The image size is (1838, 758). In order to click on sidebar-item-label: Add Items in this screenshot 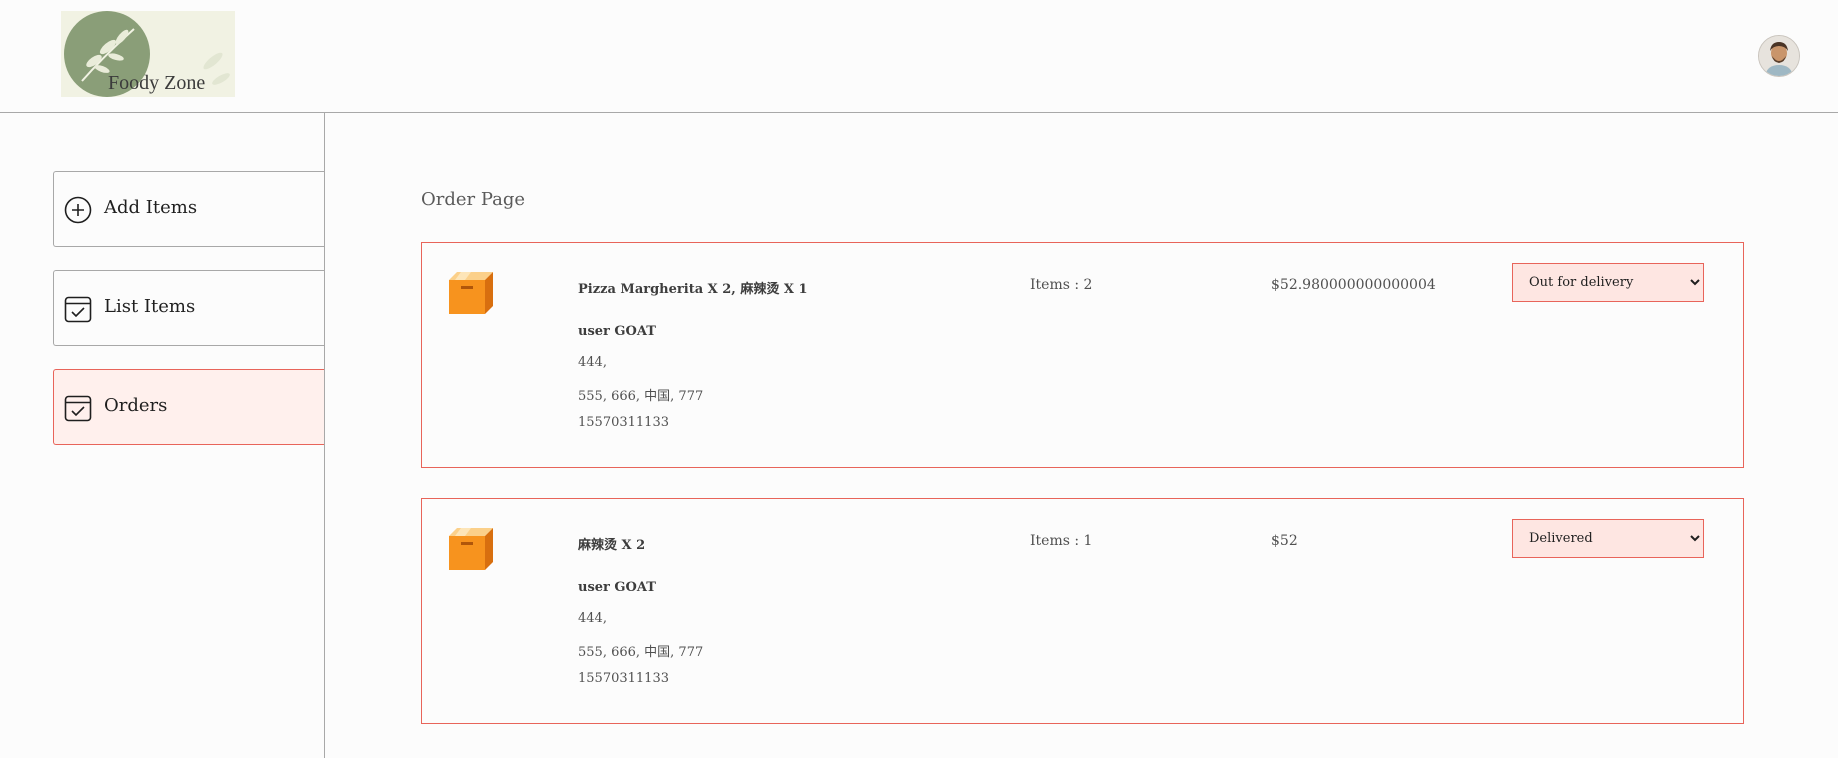, I will do `click(151, 207)`.